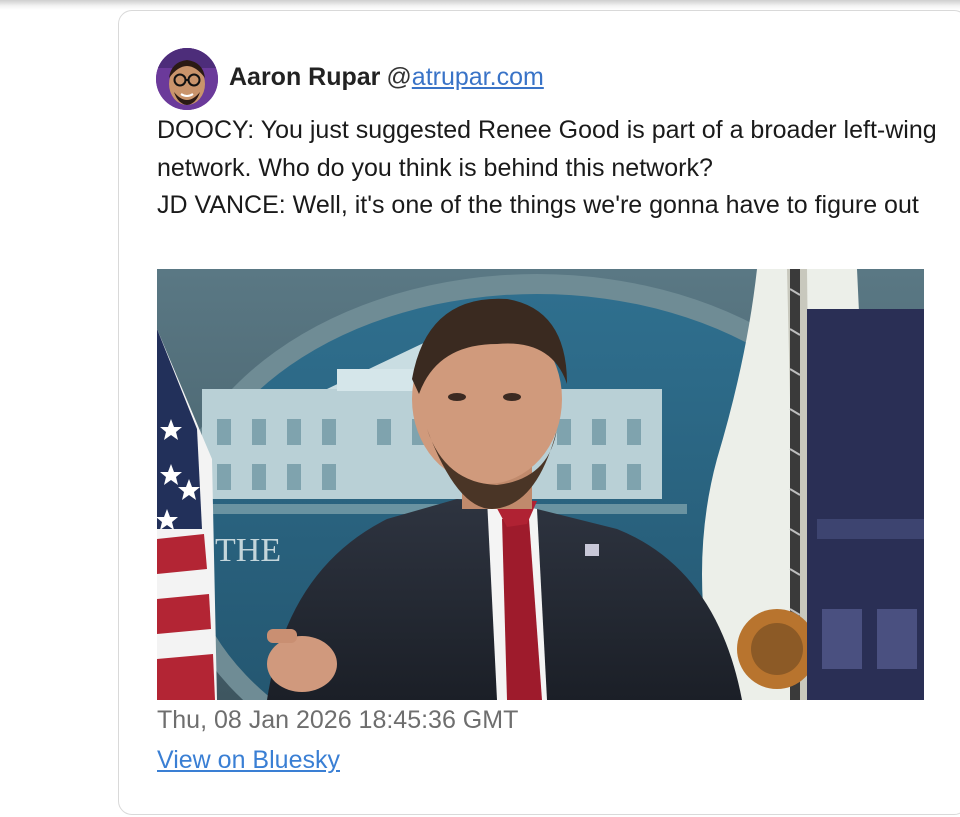 Image resolution: width=960 pixels, height=817 pixels. I want to click on author-avatar, so click(187, 79).